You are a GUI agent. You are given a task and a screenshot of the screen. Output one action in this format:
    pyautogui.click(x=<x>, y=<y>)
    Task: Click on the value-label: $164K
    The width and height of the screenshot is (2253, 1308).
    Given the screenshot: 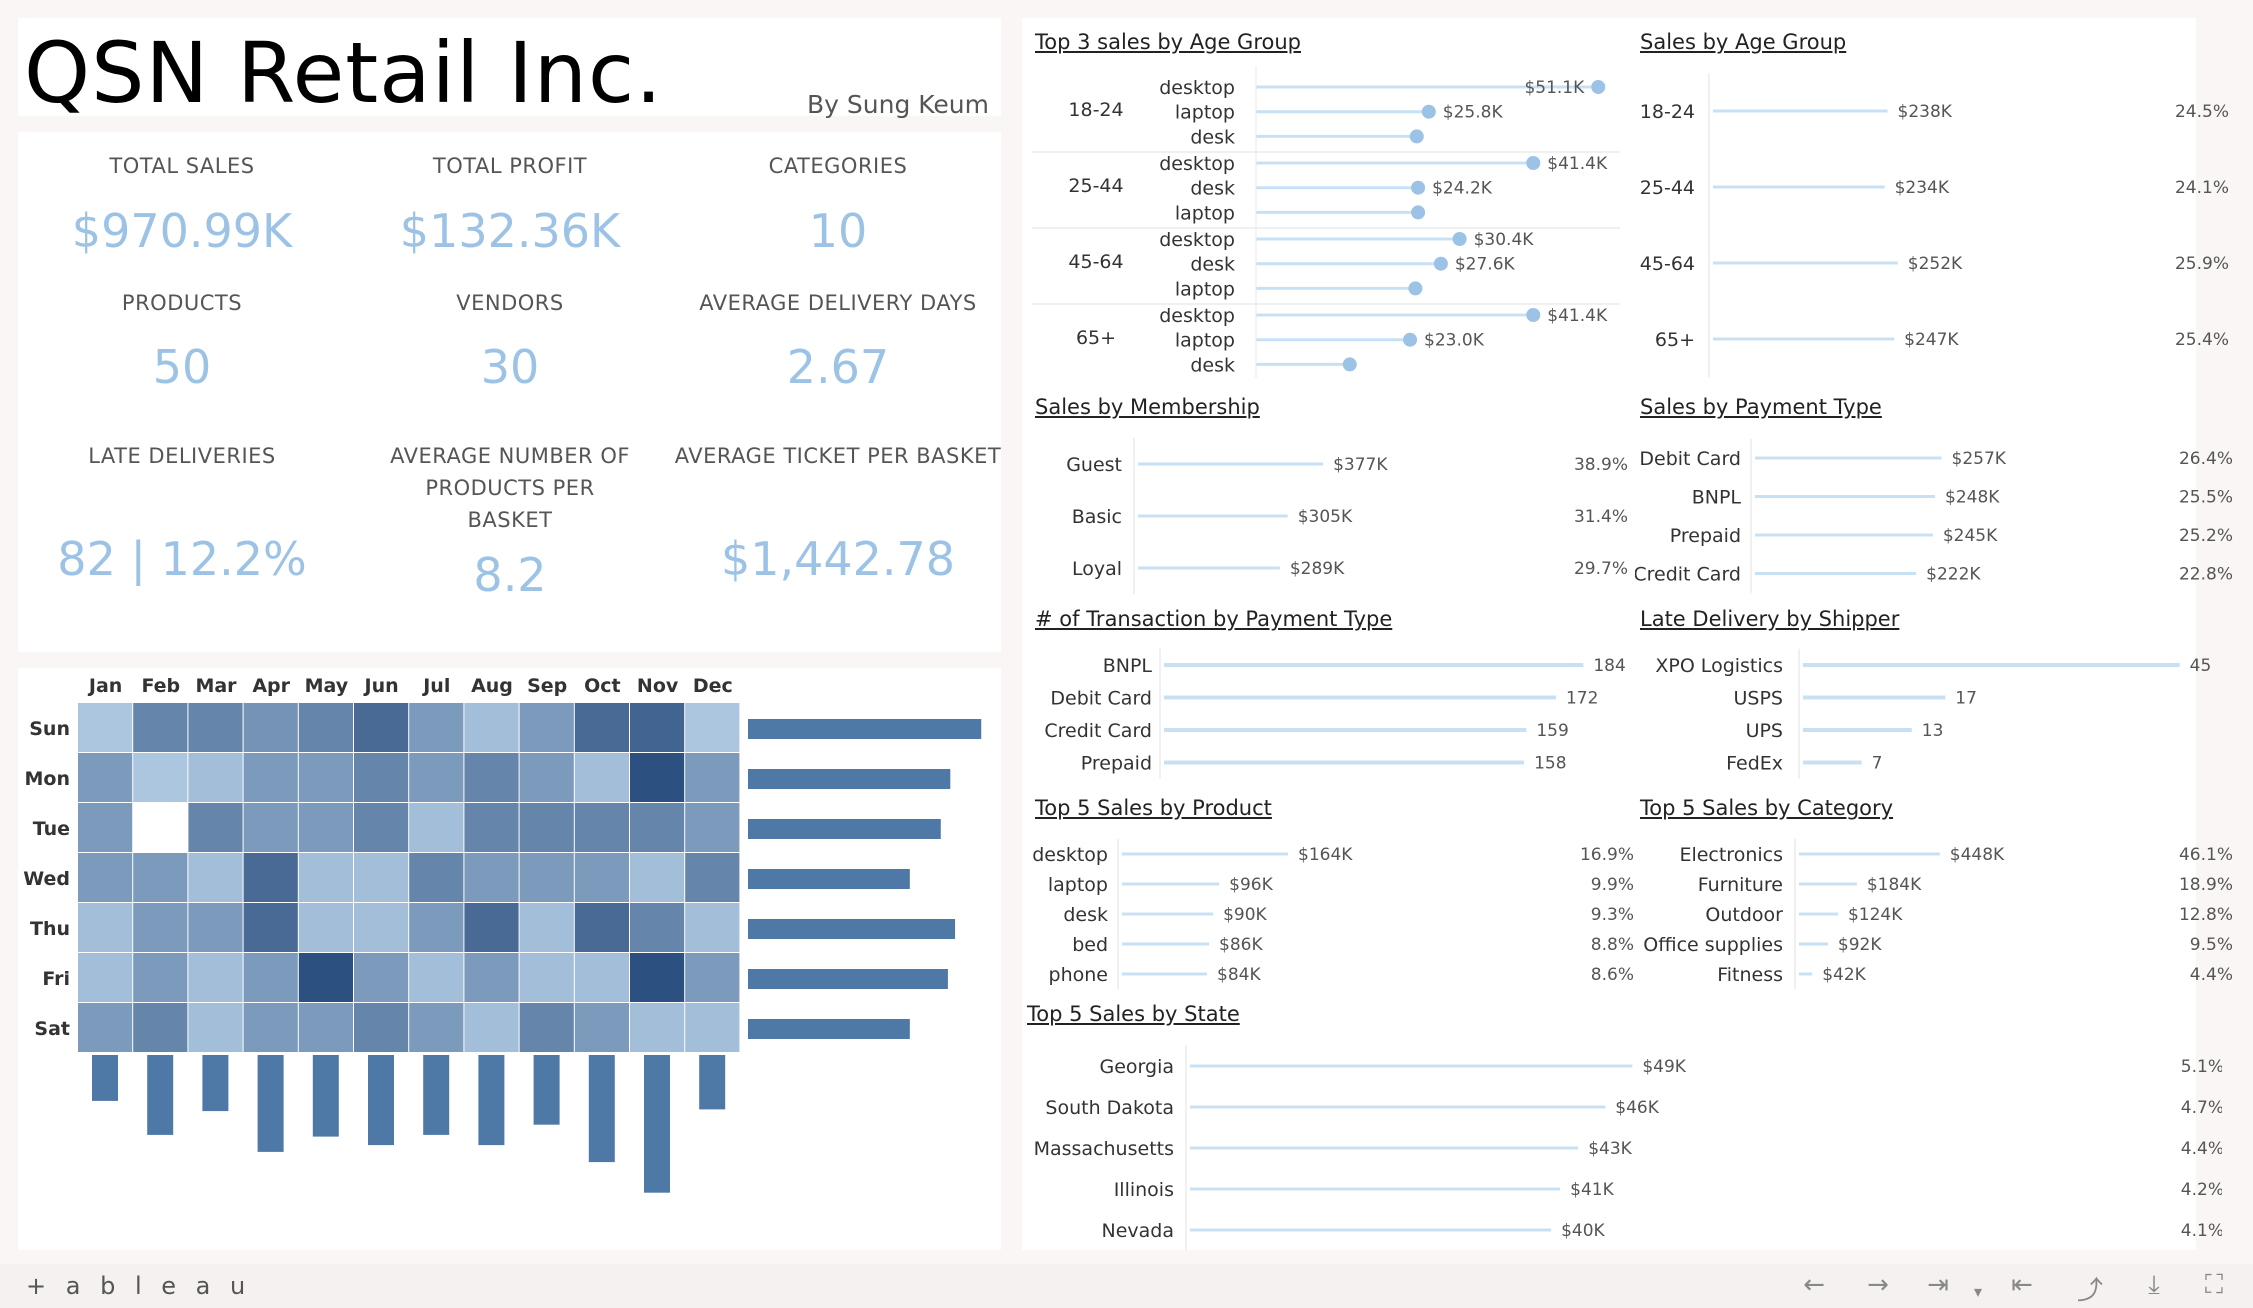 What is the action you would take?
    pyautogui.click(x=1325, y=855)
    